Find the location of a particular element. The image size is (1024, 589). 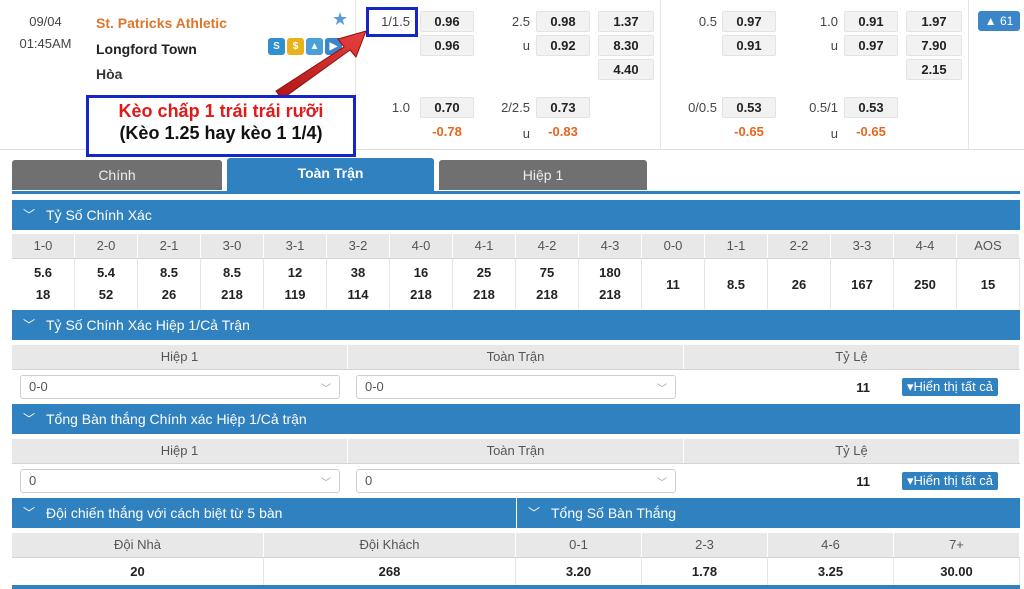

total-goals-4-6-odds: 3.25 is located at coordinates (831, 572).